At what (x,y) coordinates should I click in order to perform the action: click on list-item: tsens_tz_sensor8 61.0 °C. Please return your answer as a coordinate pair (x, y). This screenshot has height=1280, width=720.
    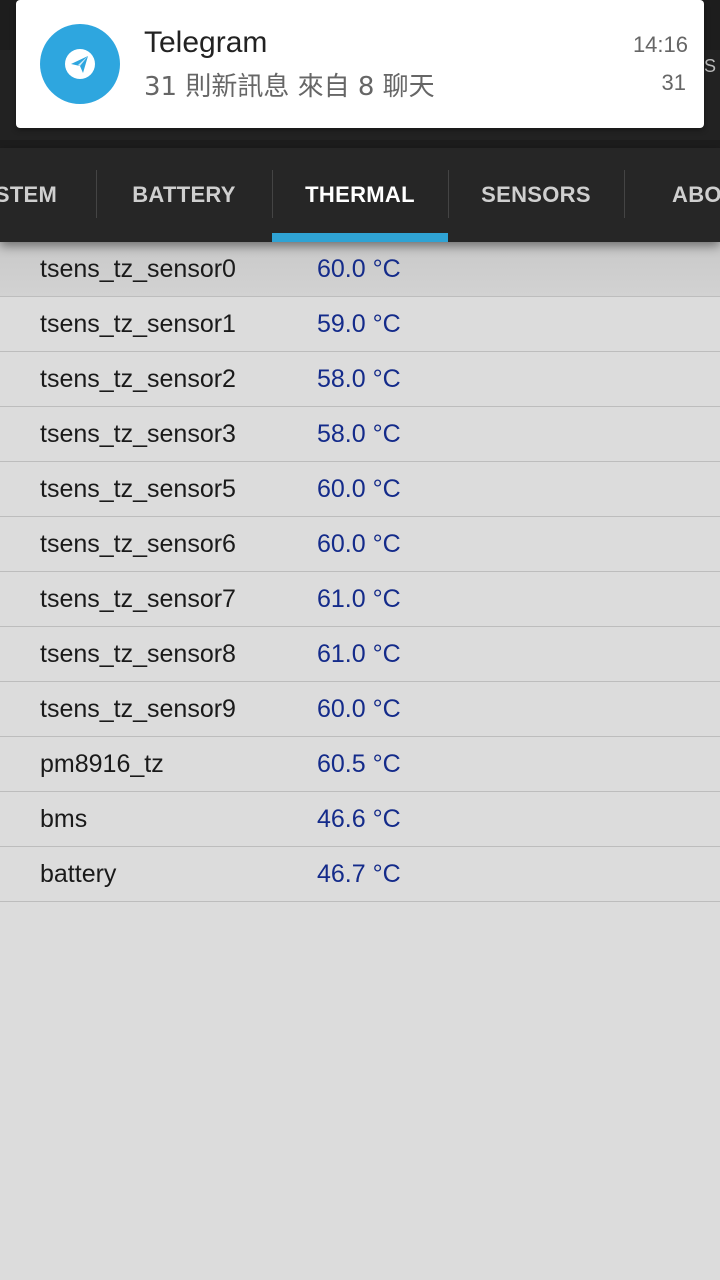
    Looking at the image, I should click on (360, 654).